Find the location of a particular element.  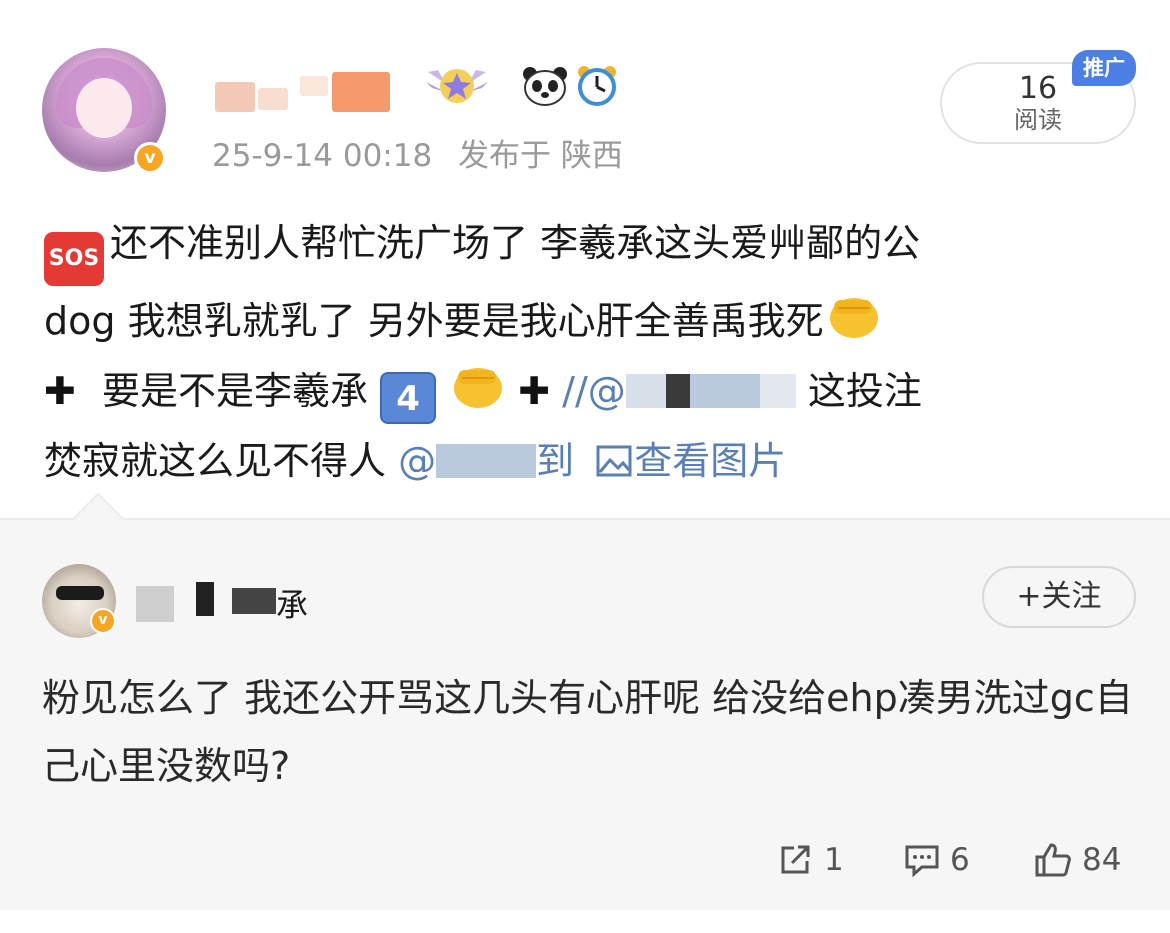

mention-link: //@ is located at coordinates (679, 391).